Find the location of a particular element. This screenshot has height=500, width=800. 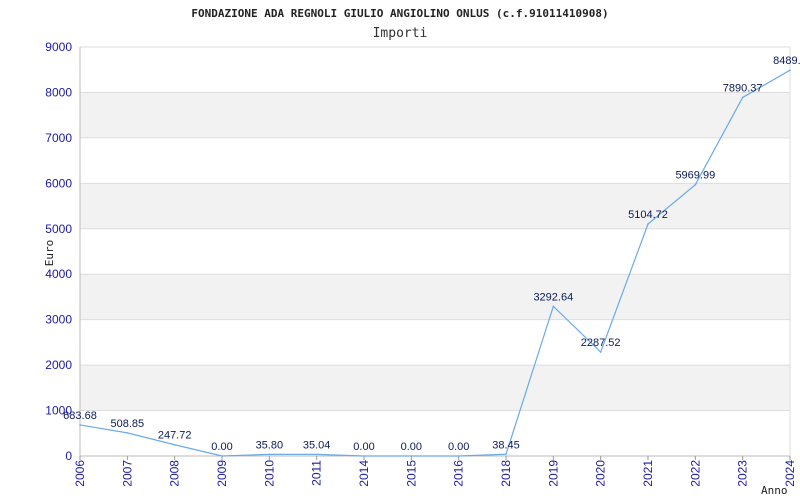

x-tick-label: 2020 is located at coordinates (601, 473).